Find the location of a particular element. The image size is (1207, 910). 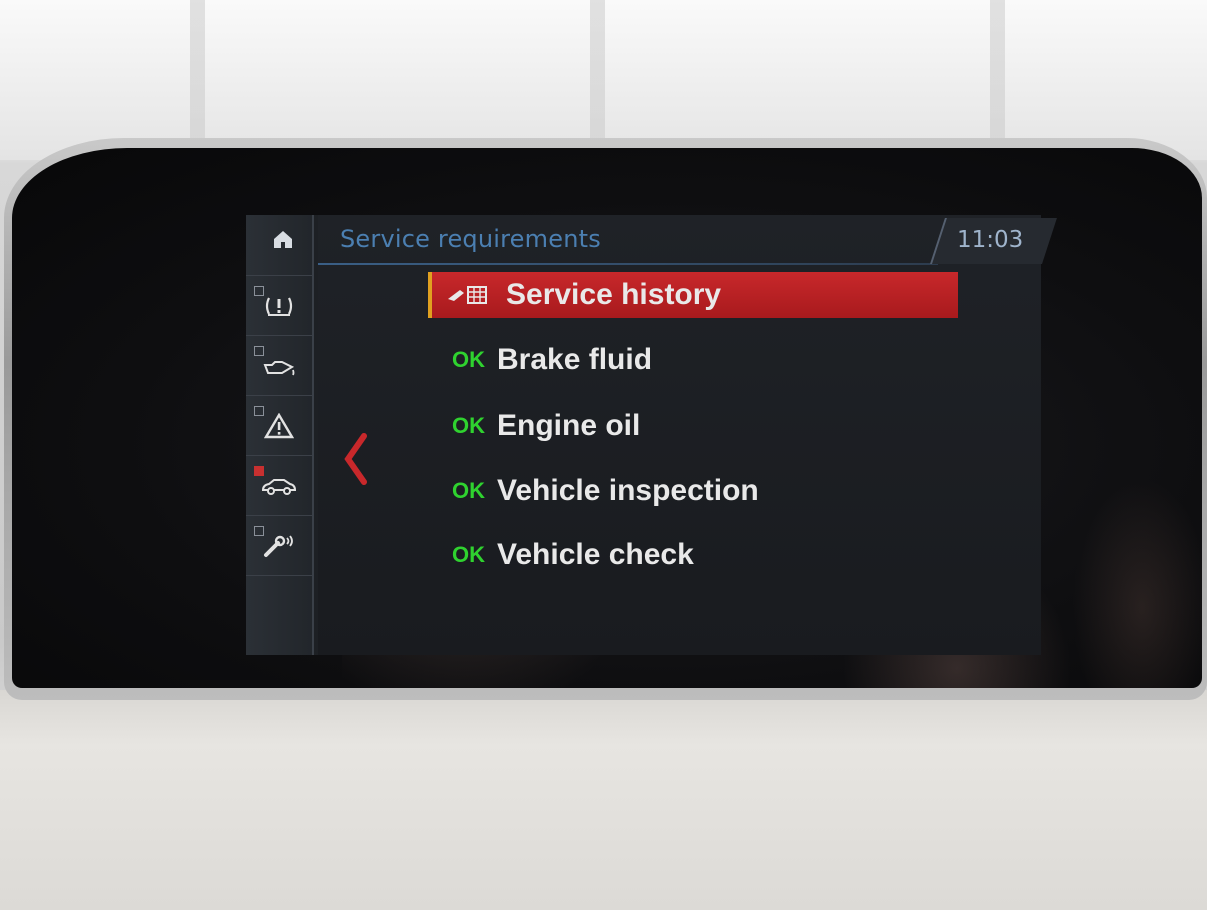

sidebar is located at coordinates (280, 435).